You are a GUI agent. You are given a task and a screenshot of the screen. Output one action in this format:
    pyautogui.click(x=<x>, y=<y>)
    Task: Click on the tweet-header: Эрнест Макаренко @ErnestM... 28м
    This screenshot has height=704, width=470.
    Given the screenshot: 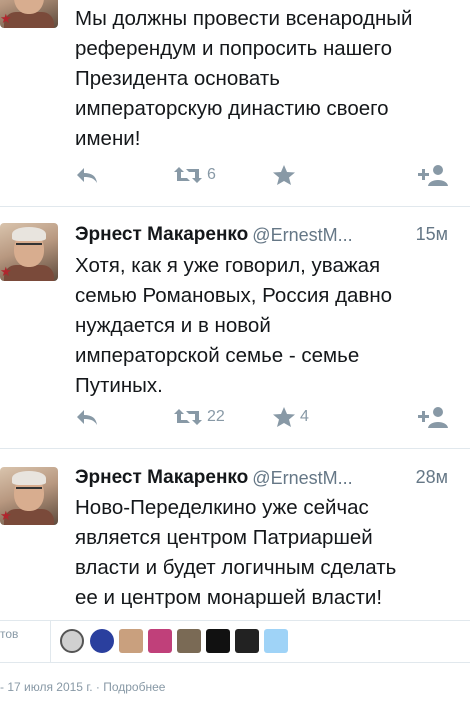 What is the action you would take?
    pyautogui.click(x=265, y=479)
    